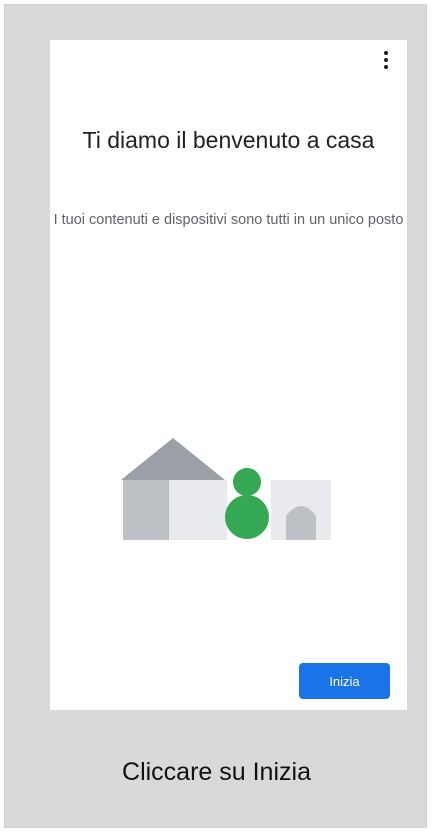 The width and height of the screenshot is (433, 834). What do you see at coordinates (247, 517) in the screenshot?
I see `person-body` at bounding box center [247, 517].